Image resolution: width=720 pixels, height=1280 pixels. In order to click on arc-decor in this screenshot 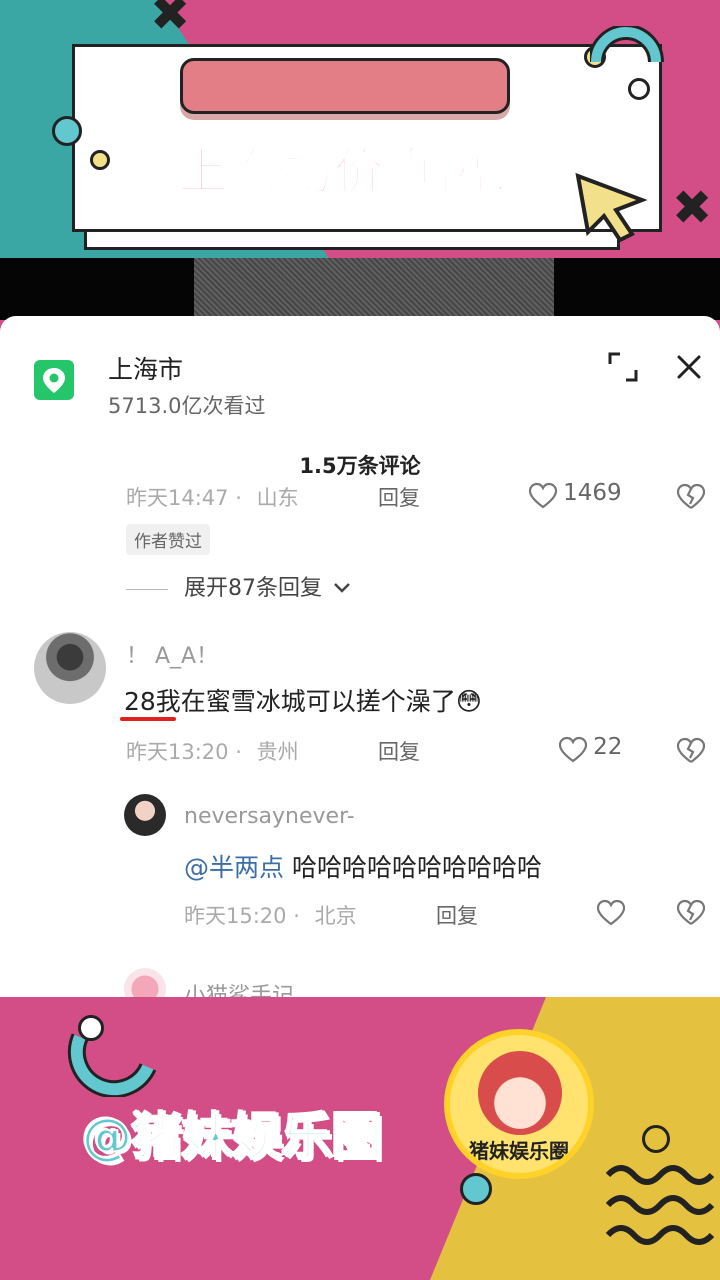, I will do `click(627, 44)`.